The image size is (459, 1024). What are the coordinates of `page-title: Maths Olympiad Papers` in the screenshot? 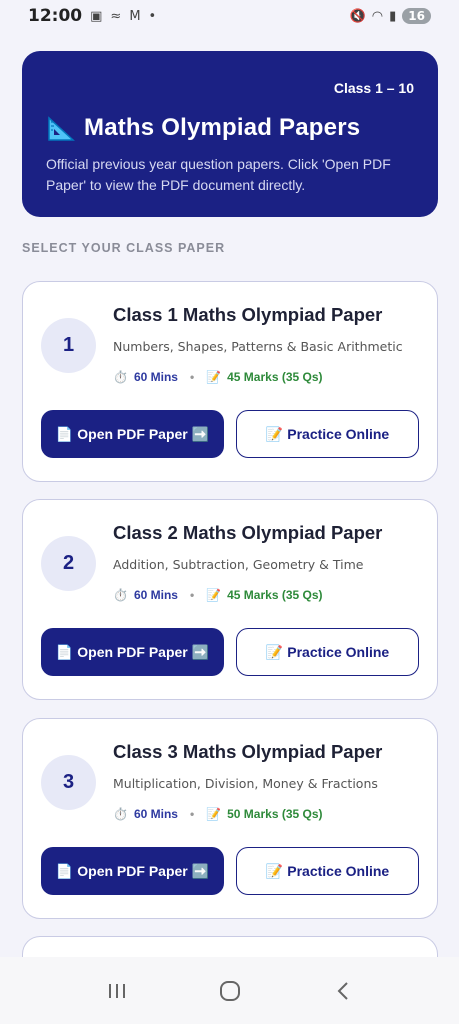 It's located at (222, 127).